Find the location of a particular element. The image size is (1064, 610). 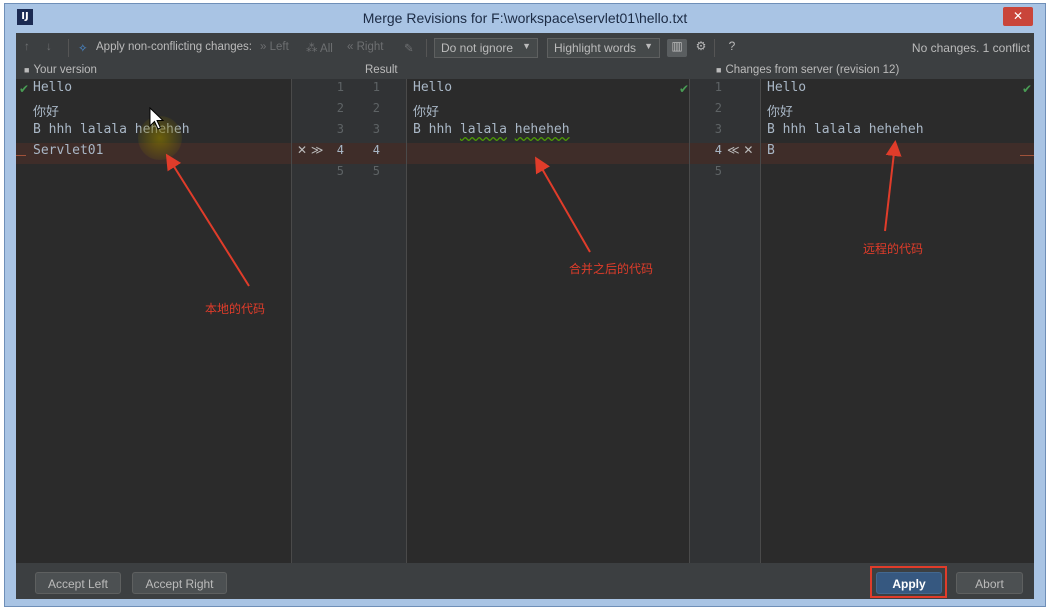

your-version-header: ■ Your version is located at coordinates (60, 70).